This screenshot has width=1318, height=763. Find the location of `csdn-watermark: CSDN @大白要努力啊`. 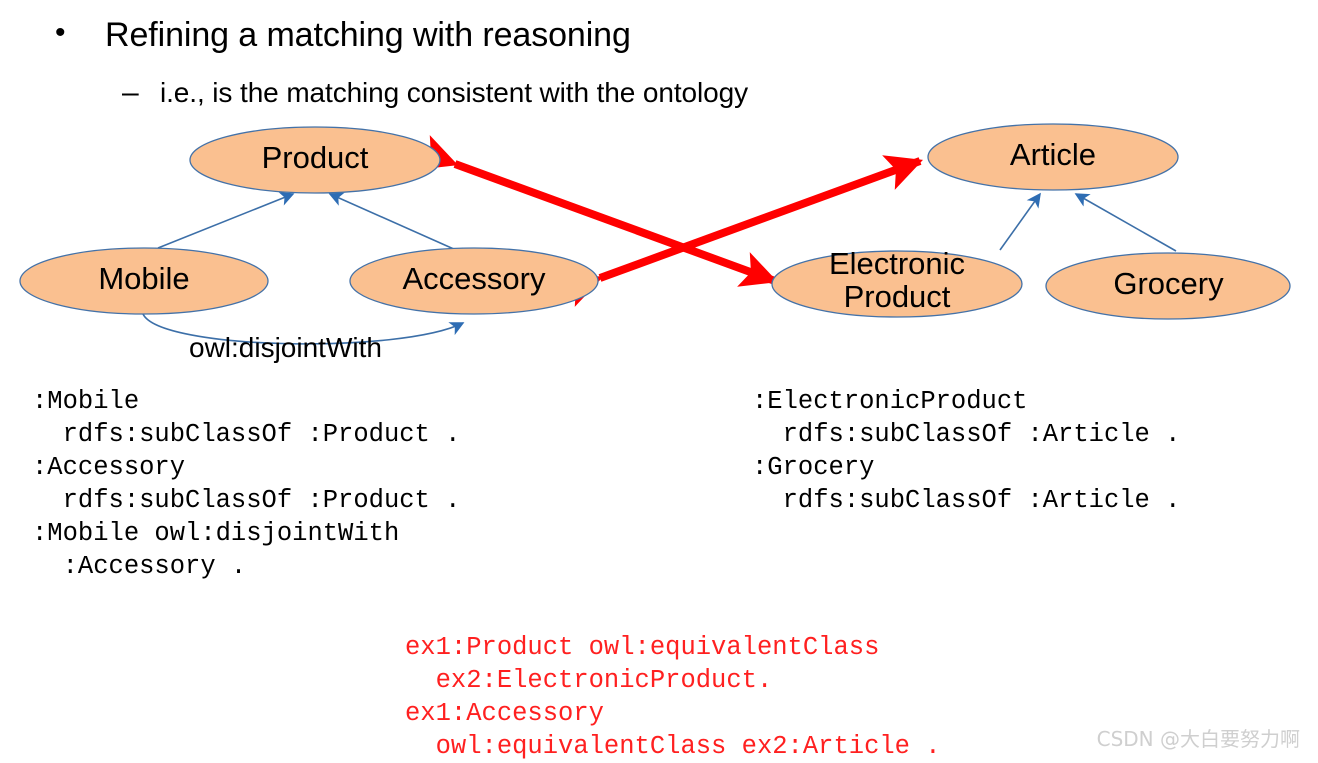

csdn-watermark: CSDN @大白要努力啊 is located at coordinates (1198, 739).